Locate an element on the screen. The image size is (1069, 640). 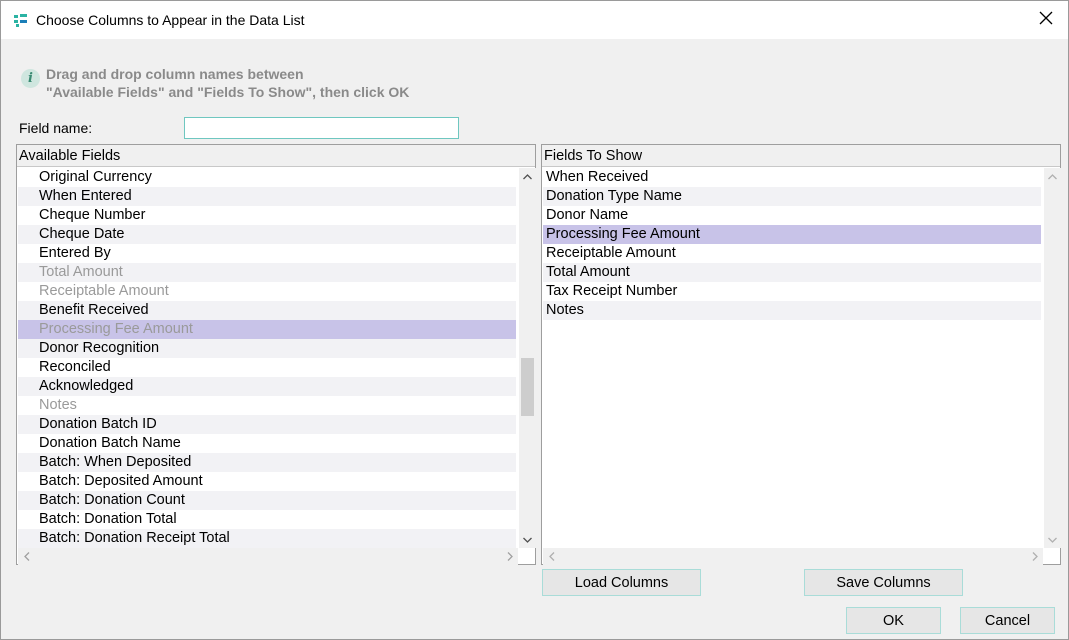
list-item: Cheque Number is located at coordinates (267, 215).